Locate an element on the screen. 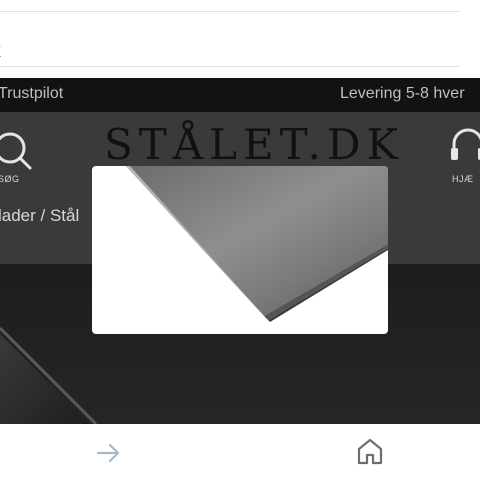  arrow-right-icon is located at coordinates (108, 453).